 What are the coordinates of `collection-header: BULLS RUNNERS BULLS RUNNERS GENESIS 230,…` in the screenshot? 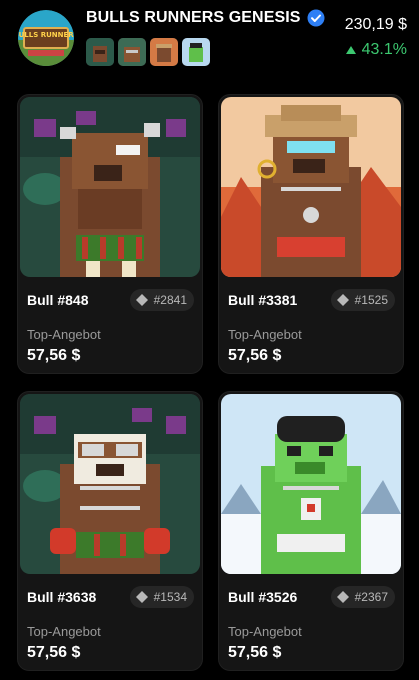 It's located at (209, 41).